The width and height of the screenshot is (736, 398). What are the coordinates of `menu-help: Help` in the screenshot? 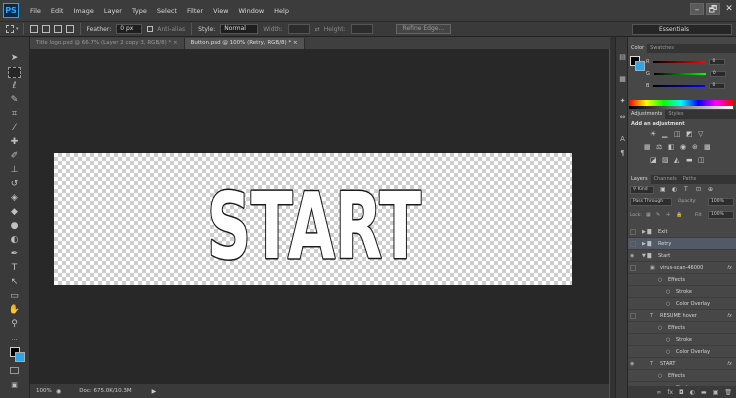 It's located at (281, 11).